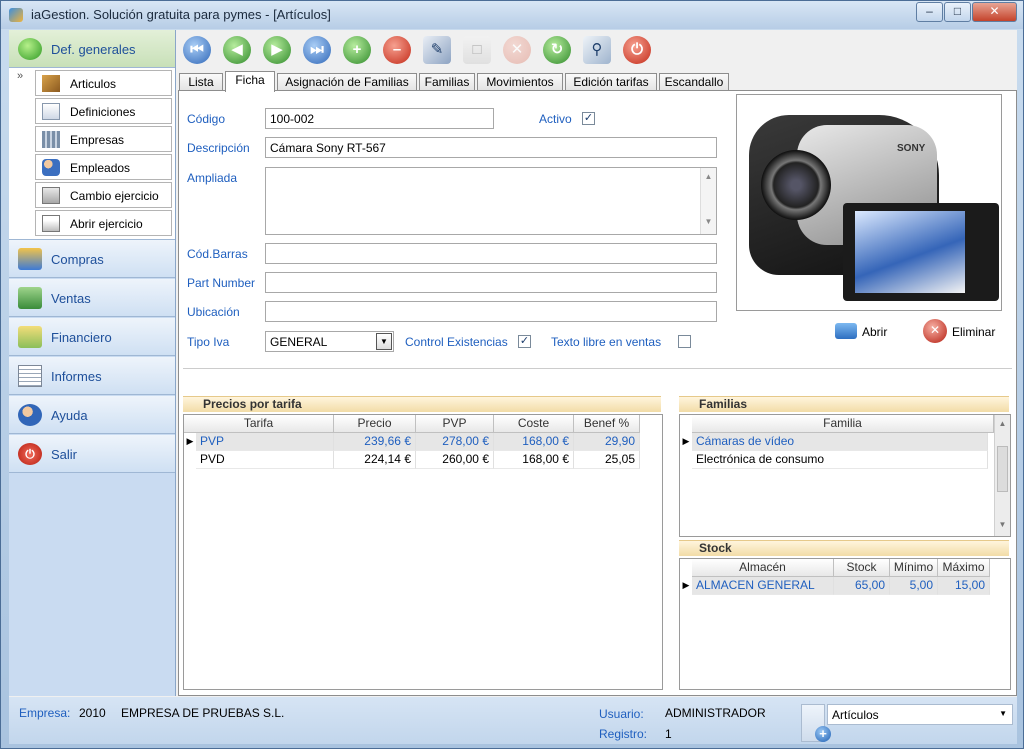 The width and height of the screenshot is (1024, 749). What do you see at coordinates (929, 12) in the screenshot?
I see `minimize-button: –` at bounding box center [929, 12].